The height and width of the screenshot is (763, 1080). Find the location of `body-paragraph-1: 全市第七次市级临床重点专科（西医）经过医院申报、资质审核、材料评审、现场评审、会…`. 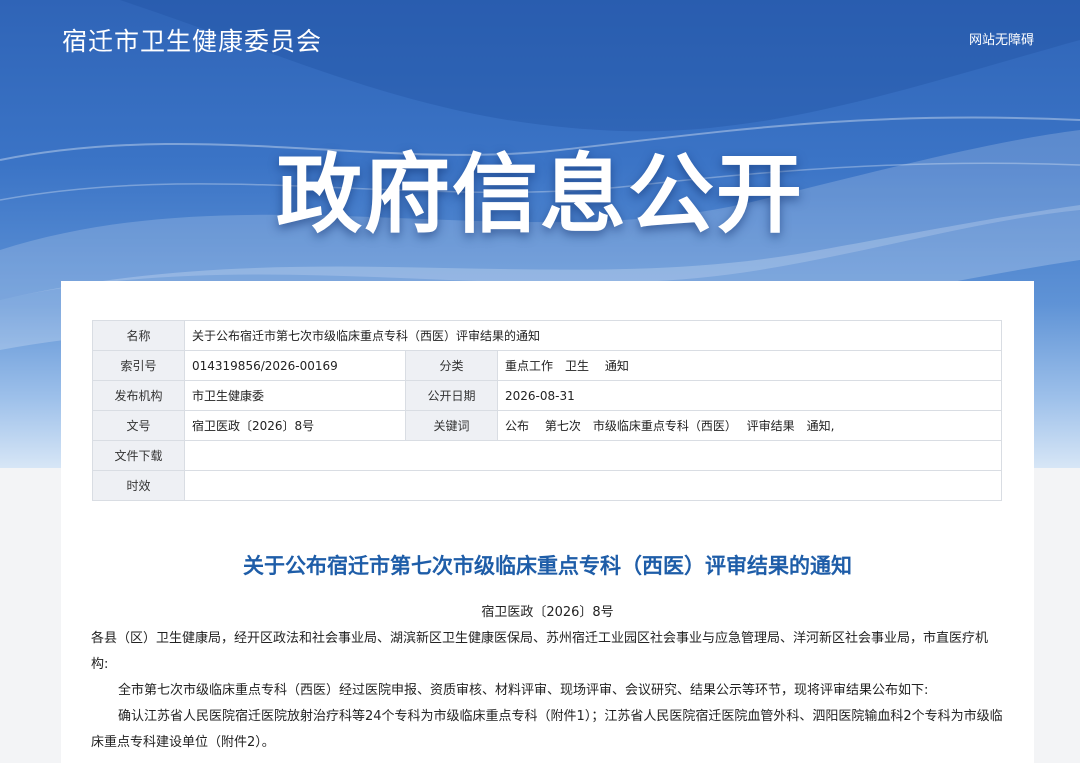

body-paragraph-1: 全市第七次市级临床重点专科（西医）经过医院申报、资质审核、材料评审、现场评审、会… is located at coordinates (523, 690).